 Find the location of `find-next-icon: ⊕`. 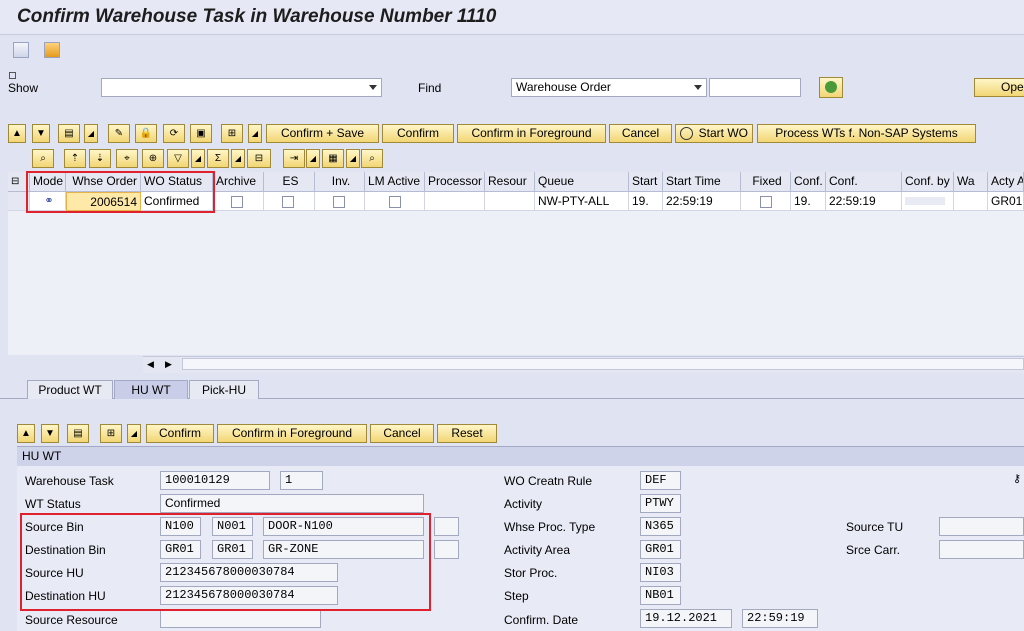

find-next-icon: ⊕ is located at coordinates (153, 158).